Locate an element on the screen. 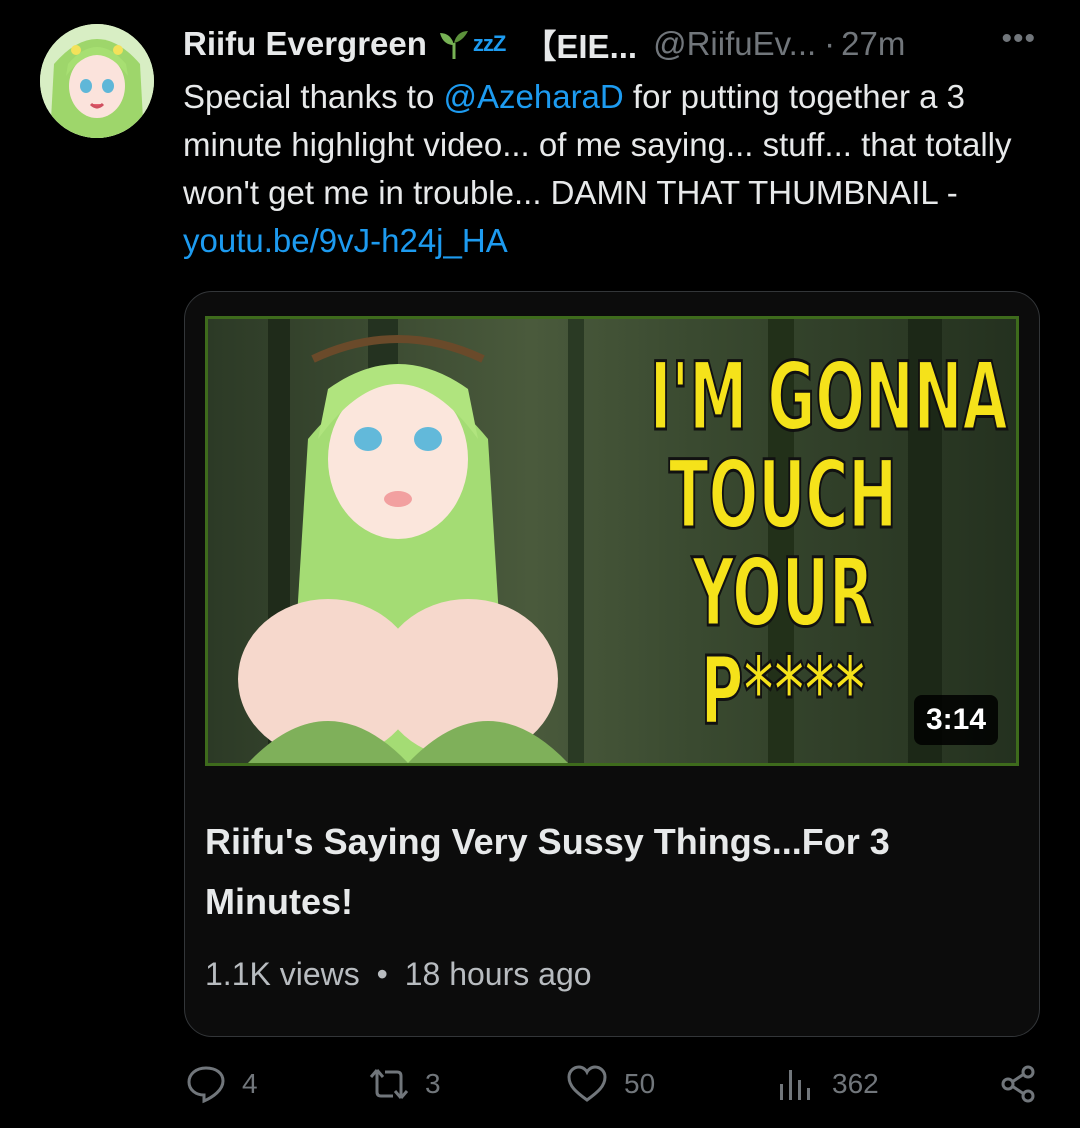  mention-link: @AzeharaD is located at coordinates (534, 96).